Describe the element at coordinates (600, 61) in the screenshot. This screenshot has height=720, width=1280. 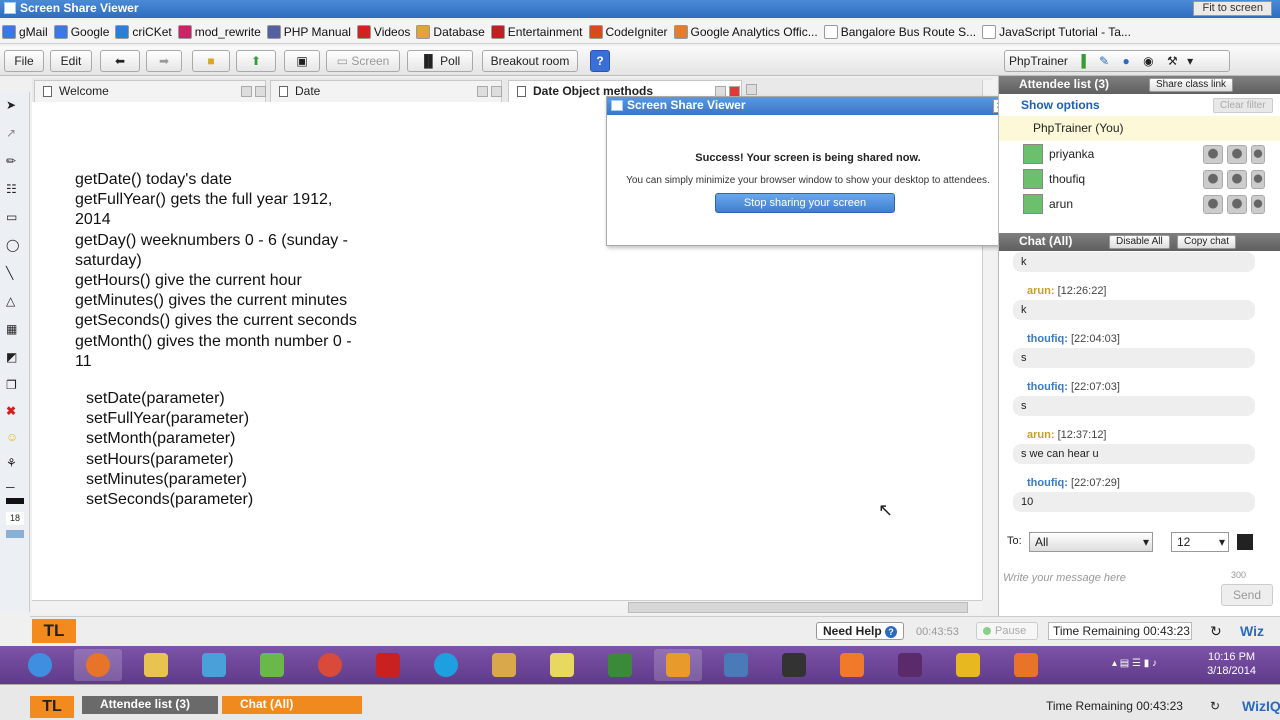
I see `help-button: ?` at that location.